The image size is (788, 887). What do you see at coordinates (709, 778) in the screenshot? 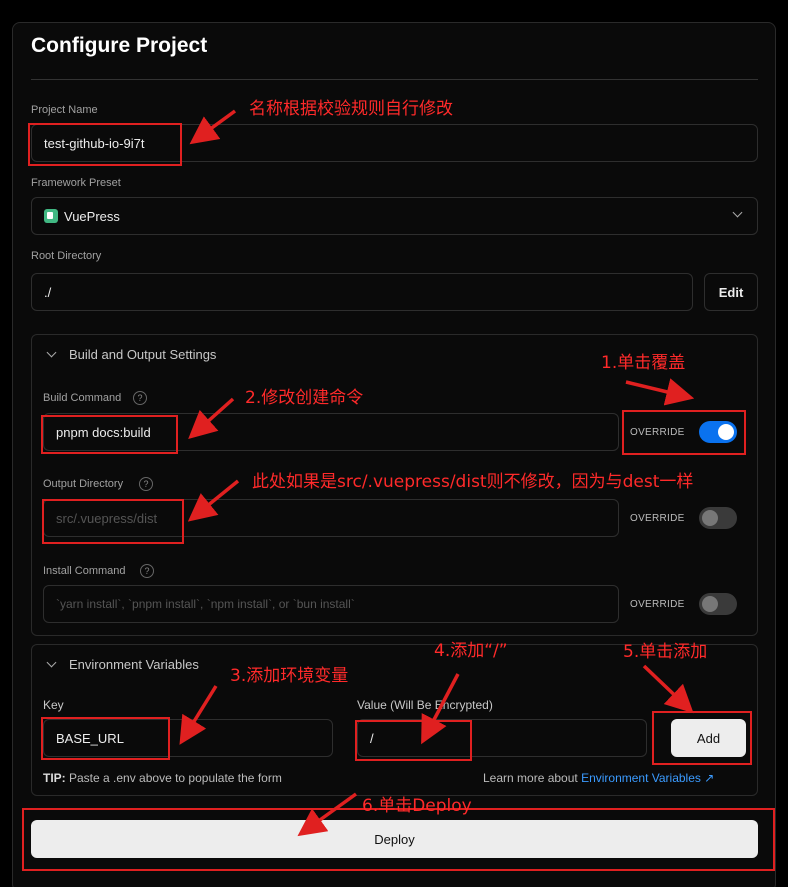
I see `external-link-icon: ↗` at bounding box center [709, 778].